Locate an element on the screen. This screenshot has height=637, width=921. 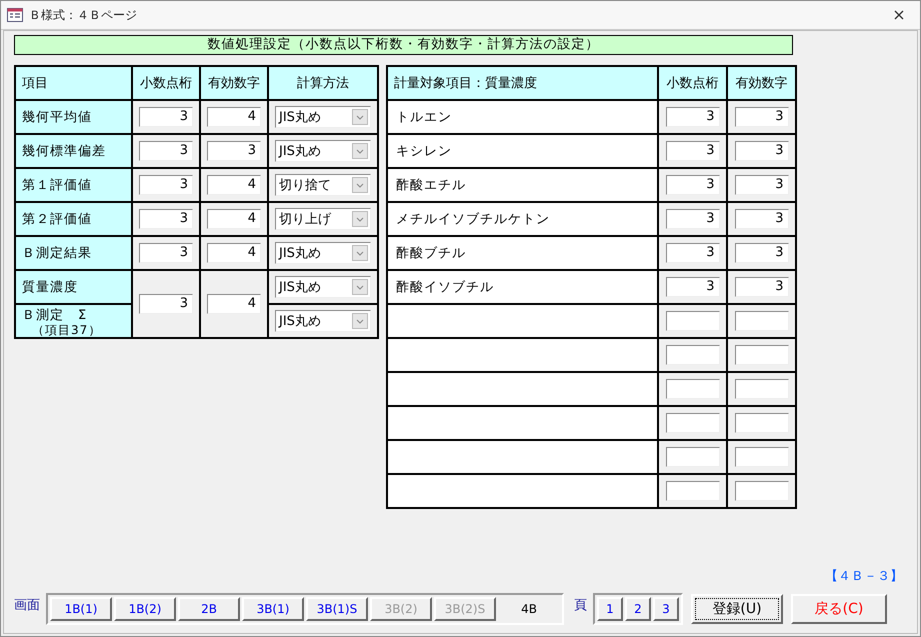
row-label: Ｂ測定結果 is located at coordinates (73, 253).